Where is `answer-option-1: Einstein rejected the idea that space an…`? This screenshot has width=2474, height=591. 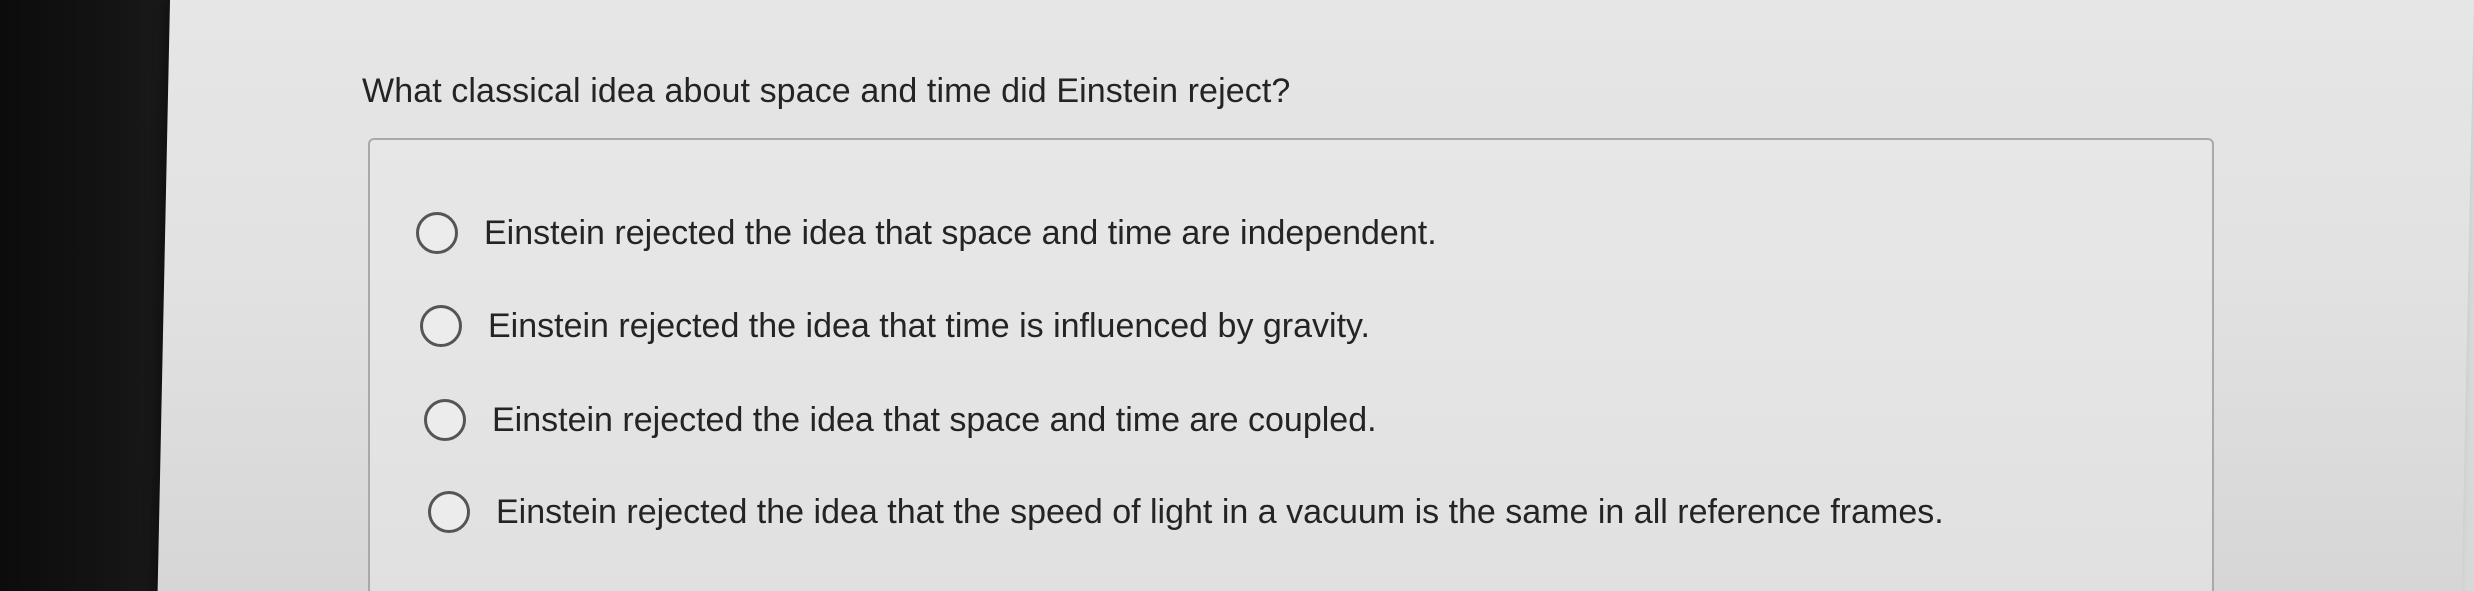 answer-option-1: Einstein rejected the idea that space an… is located at coordinates (926, 233).